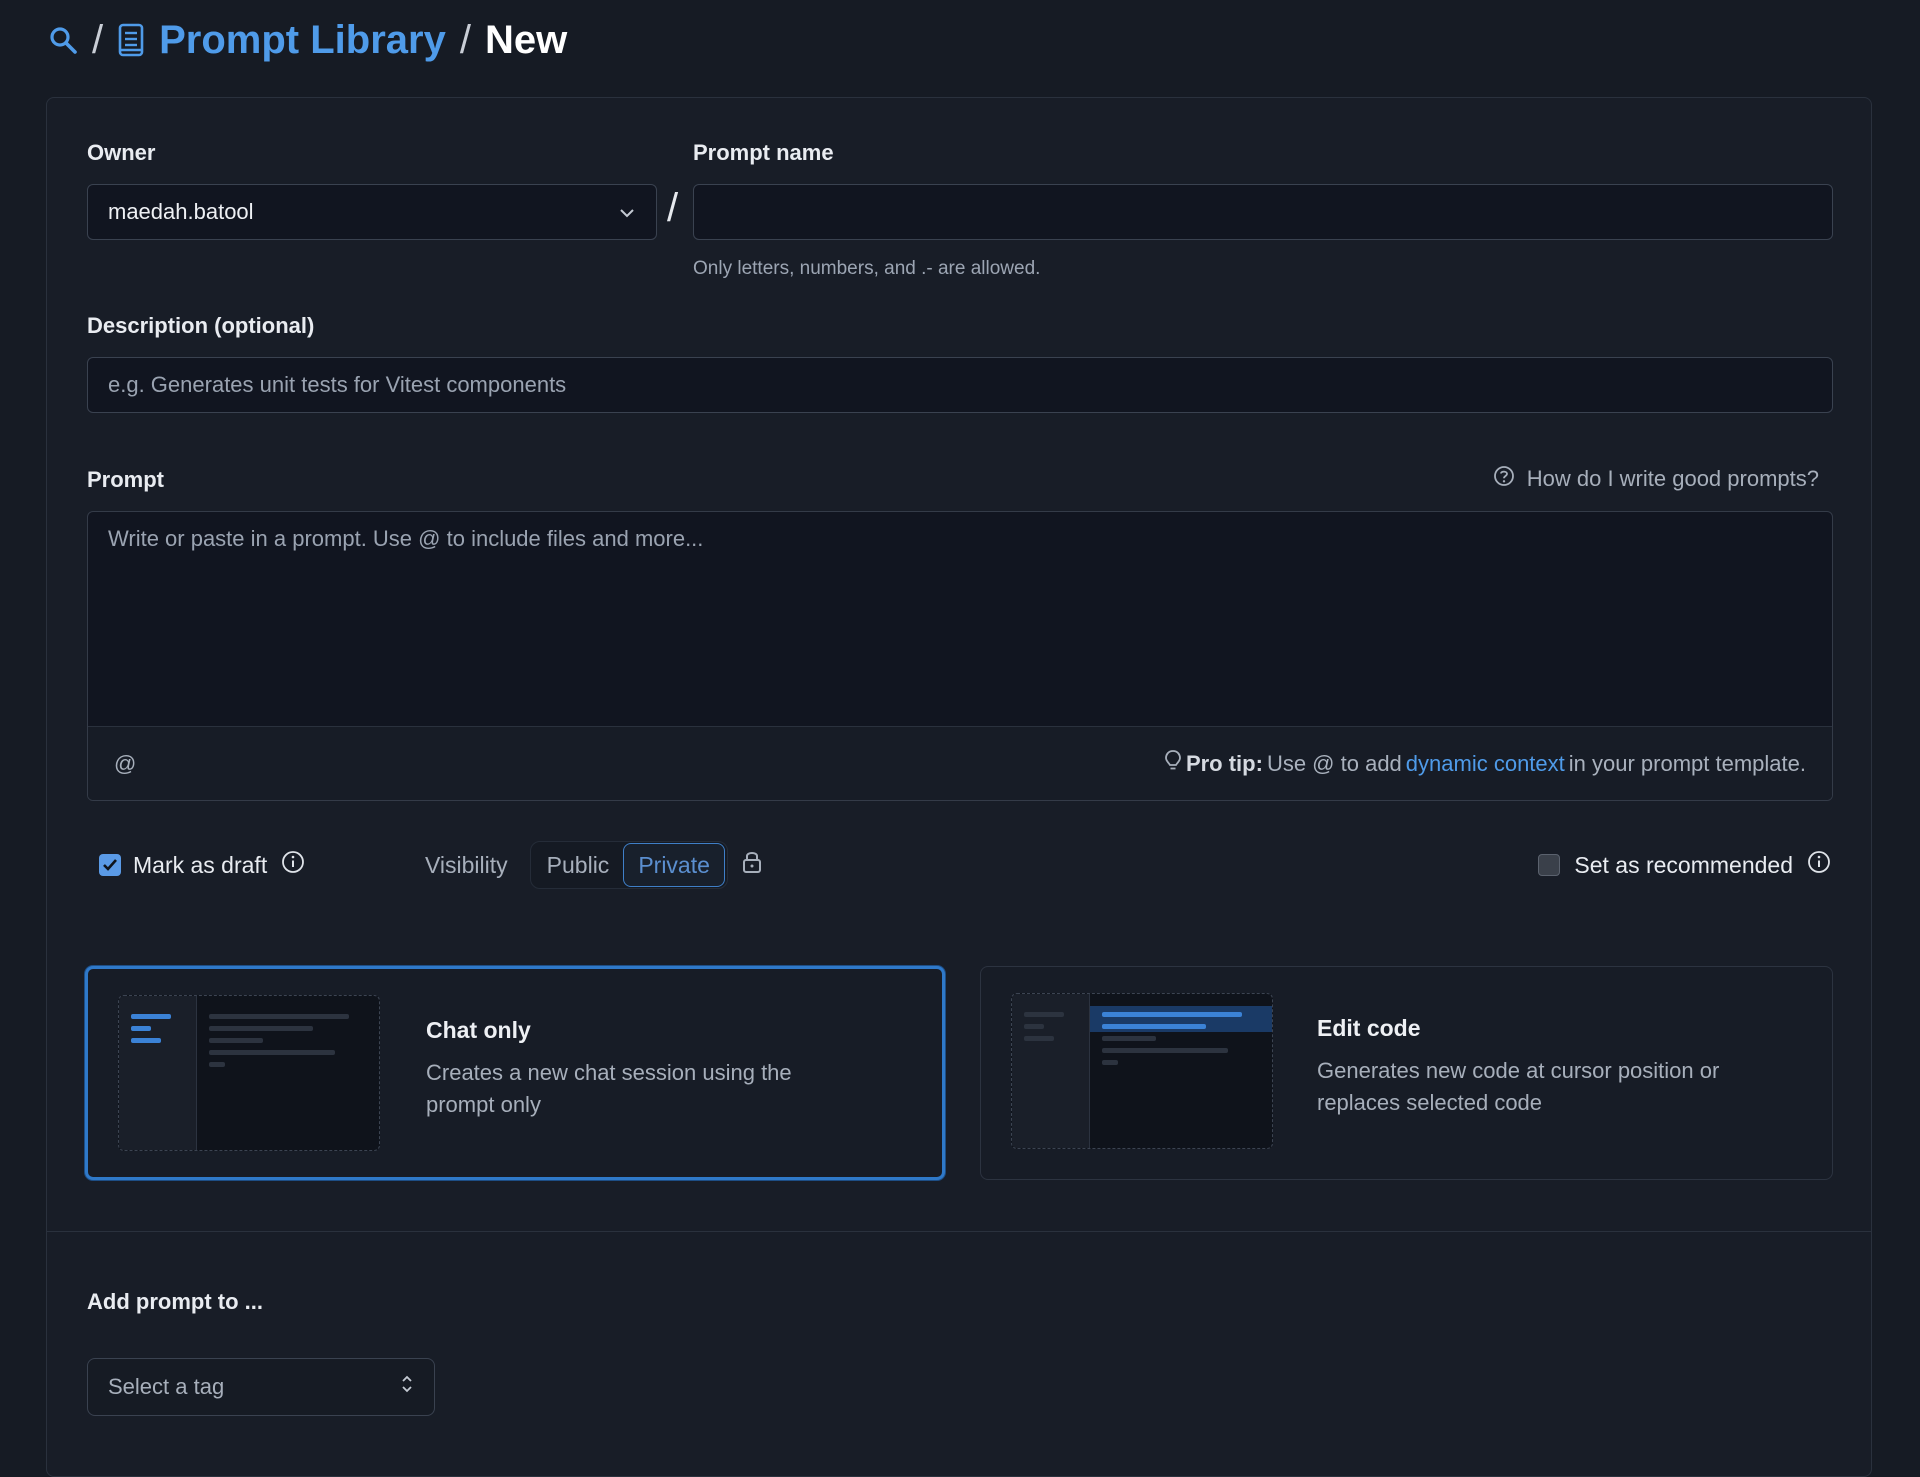 The image size is (1920, 1477). I want to click on owner-select: maedah.batool, so click(372, 212).